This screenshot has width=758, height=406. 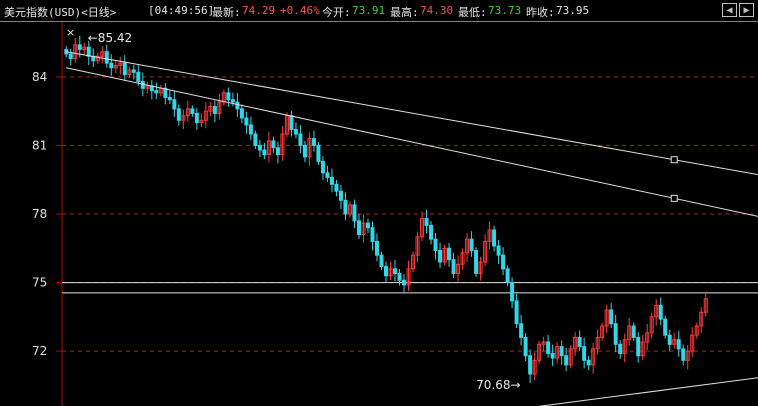 I want to click on y-tick-label: 72, so click(x=39, y=351).